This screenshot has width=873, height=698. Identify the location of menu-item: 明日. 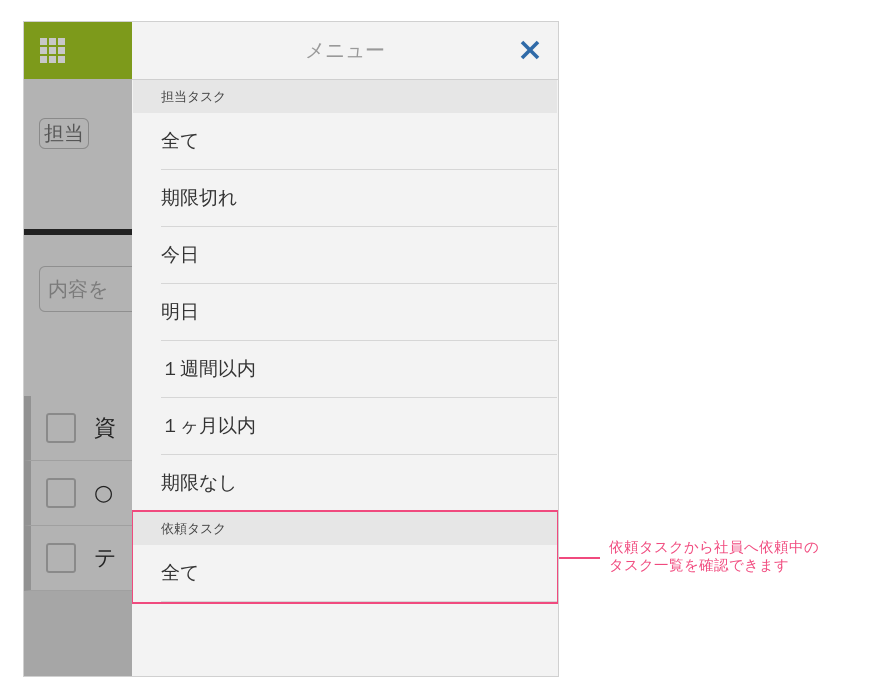
(359, 312).